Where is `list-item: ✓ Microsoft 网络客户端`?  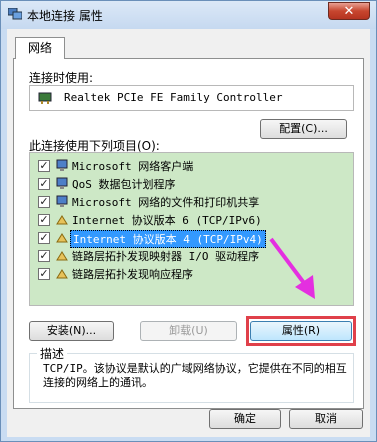 list-item: ✓ Microsoft 网络客户端 is located at coordinates (191, 166).